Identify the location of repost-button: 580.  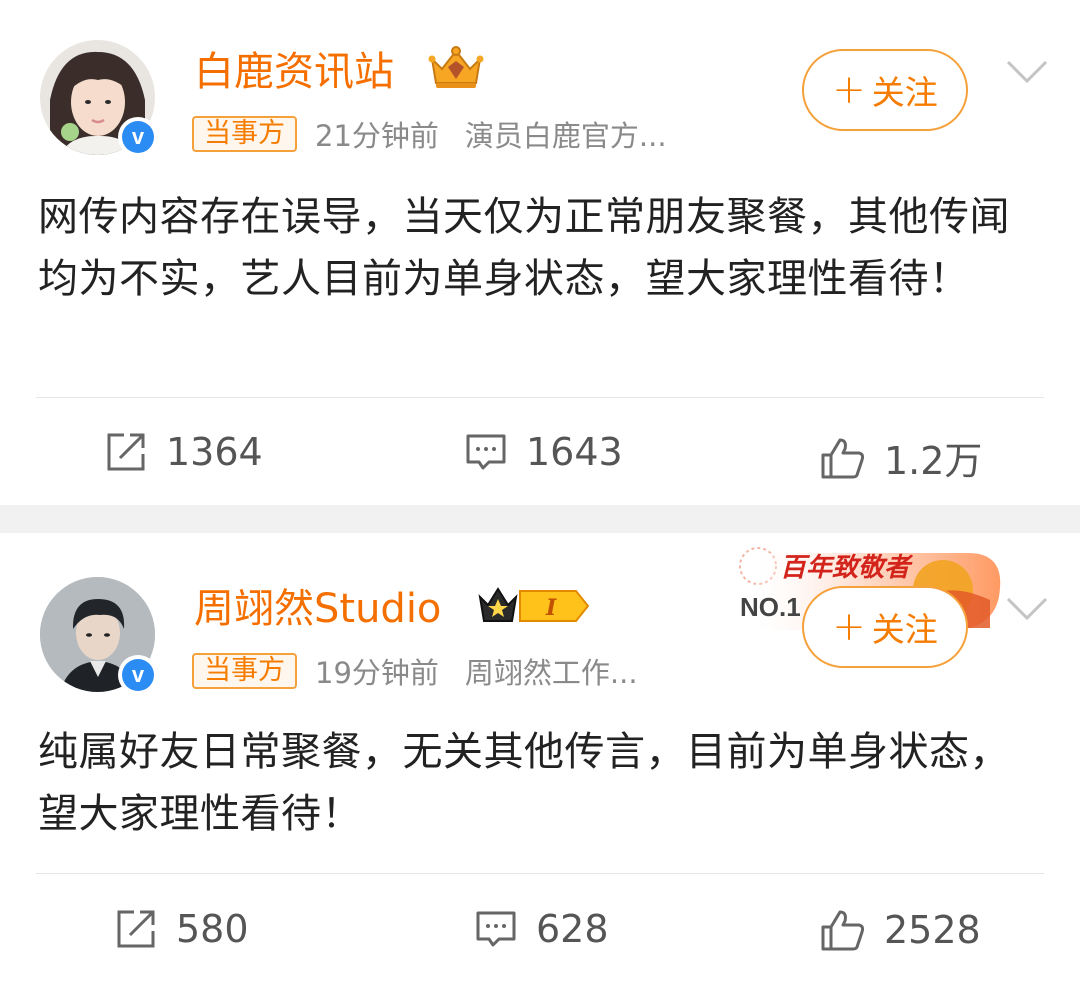
(181, 929).